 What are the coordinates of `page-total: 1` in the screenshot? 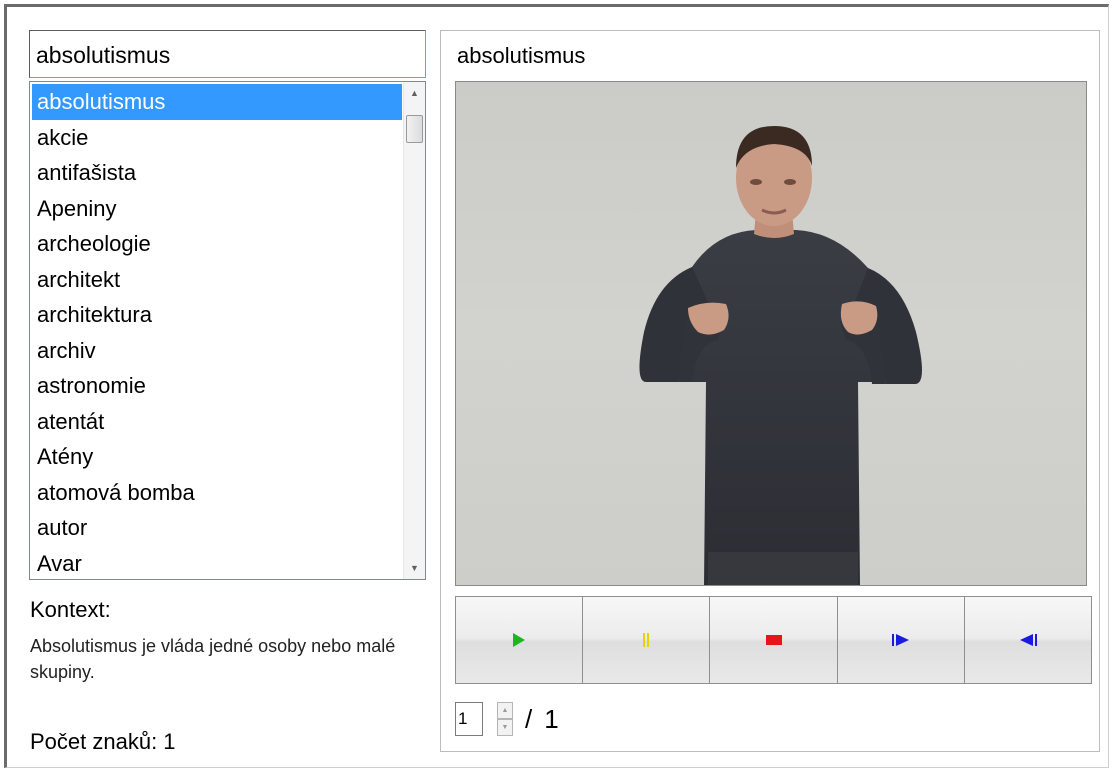 It's located at (551, 718).